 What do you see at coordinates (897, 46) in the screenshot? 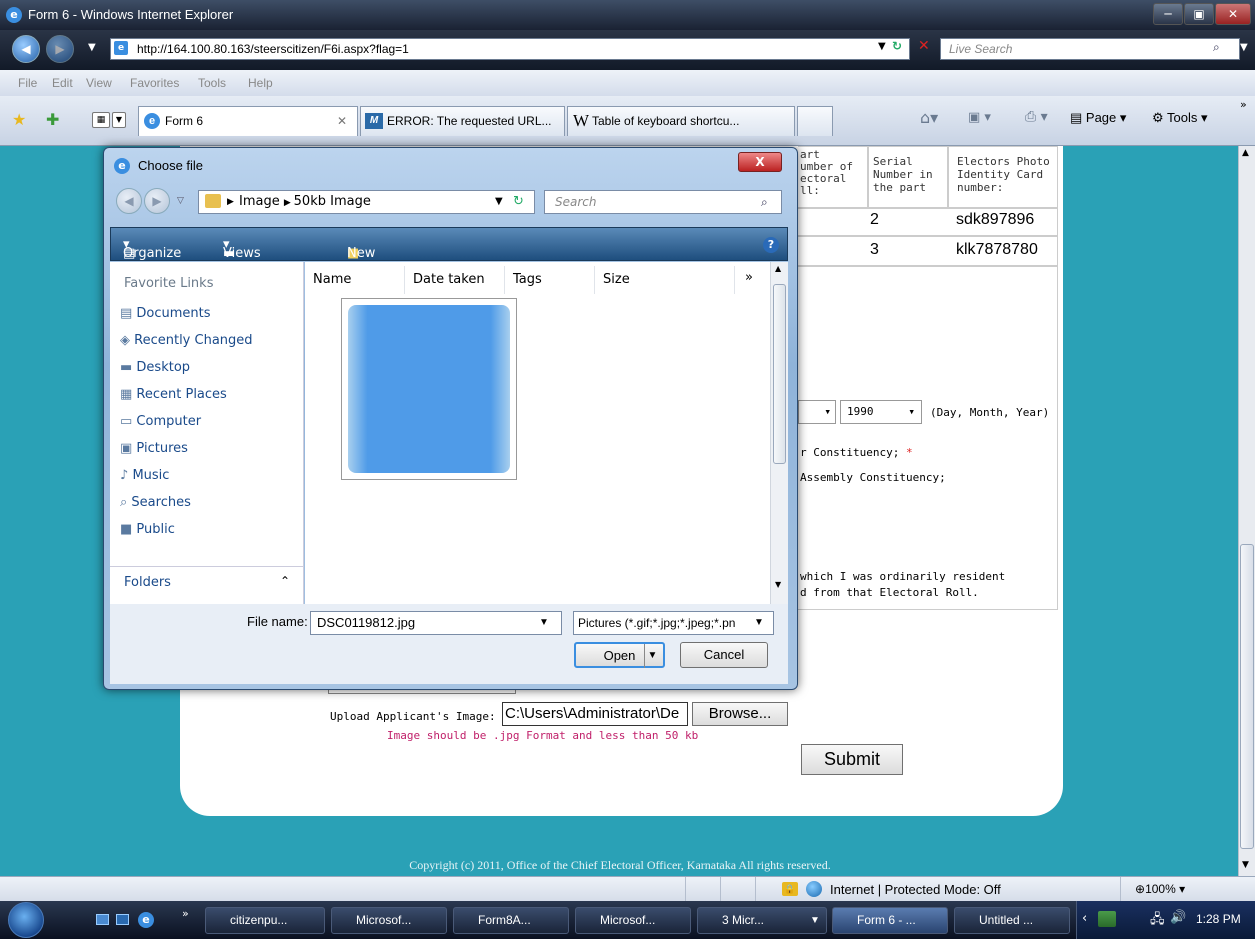
I see `refresh-icon: ↻` at bounding box center [897, 46].